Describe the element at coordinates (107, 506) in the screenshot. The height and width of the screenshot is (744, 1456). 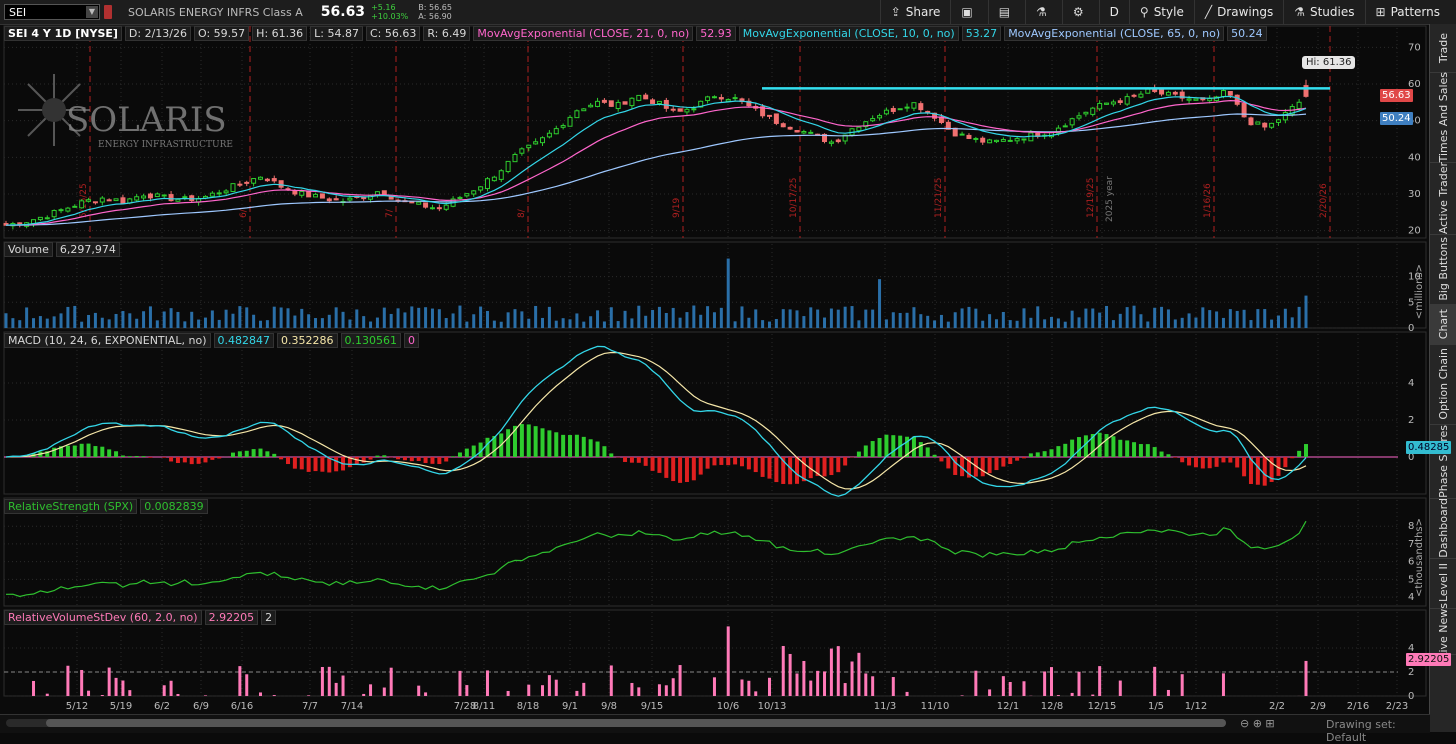
I see `rs-header: RelativeStrength (SPX) 0.0082839` at that location.